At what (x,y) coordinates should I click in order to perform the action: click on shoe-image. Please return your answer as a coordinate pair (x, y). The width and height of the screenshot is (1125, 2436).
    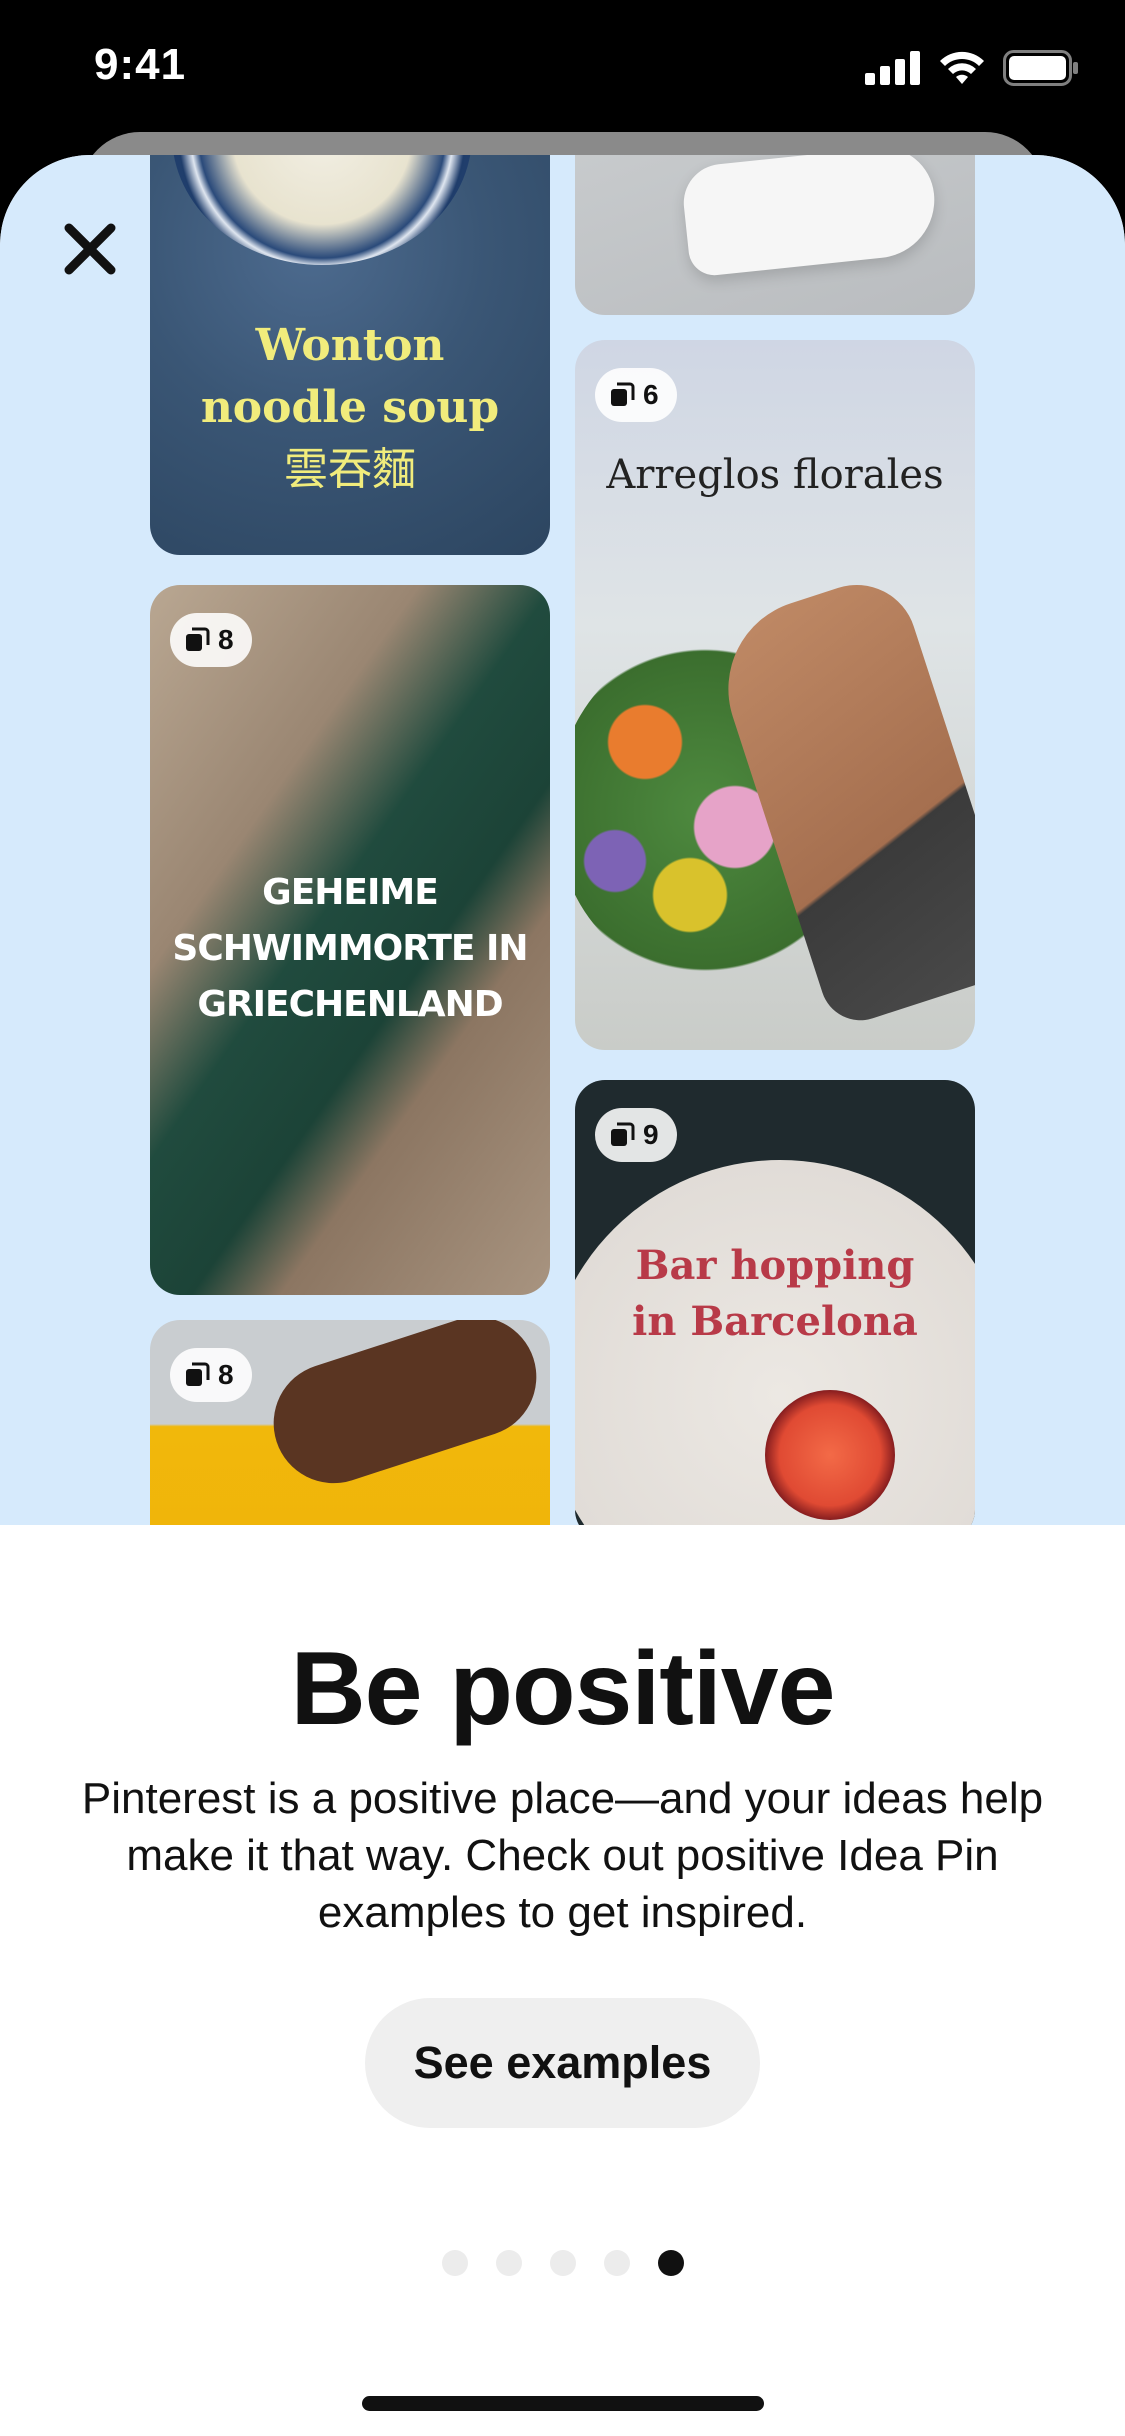
    Looking at the image, I should click on (810, 216).